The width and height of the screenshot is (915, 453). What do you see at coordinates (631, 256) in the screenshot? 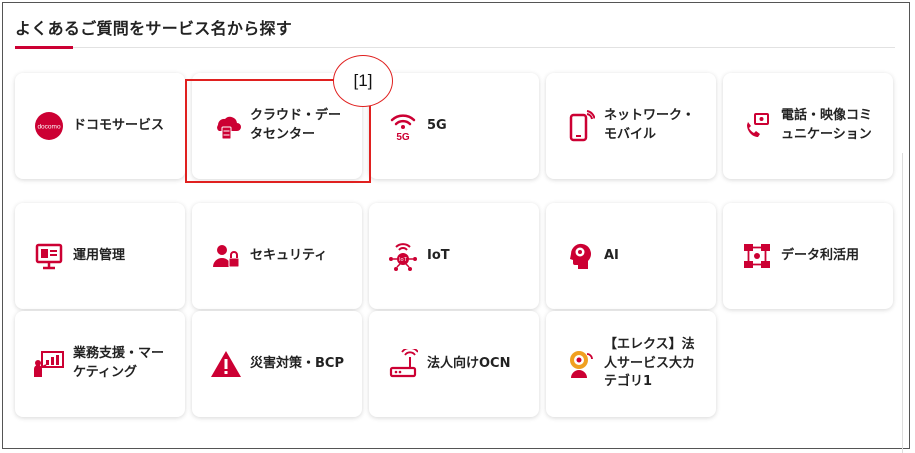
I see `tile-ai: AI` at bounding box center [631, 256].